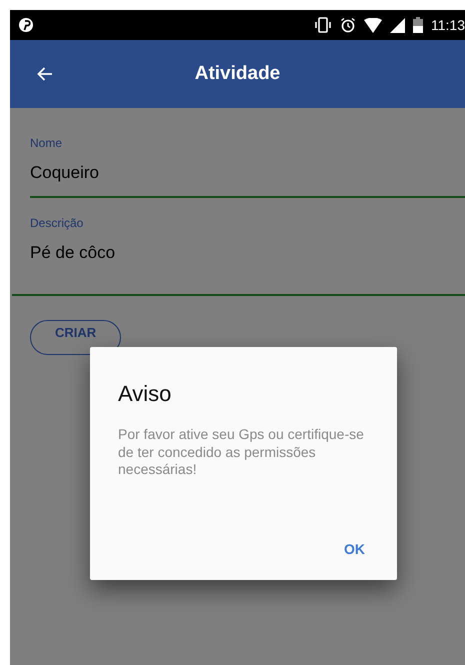  What do you see at coordinates (247, 175) in the screenshot?
I see `name-field: Coqueiro` at bounding box center [247, 175].